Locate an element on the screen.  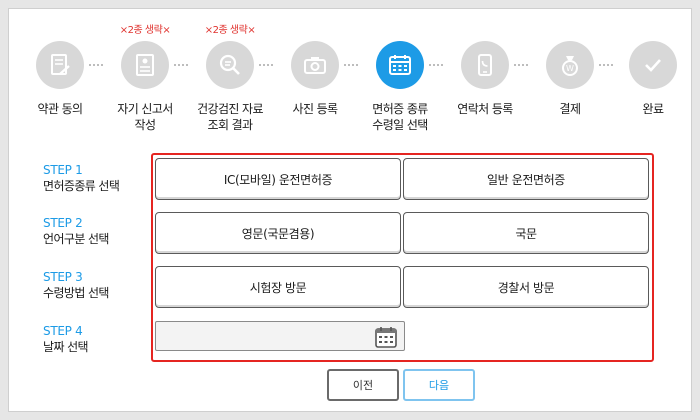
step-number: STEP 4 is located at coordinates (63, 331).